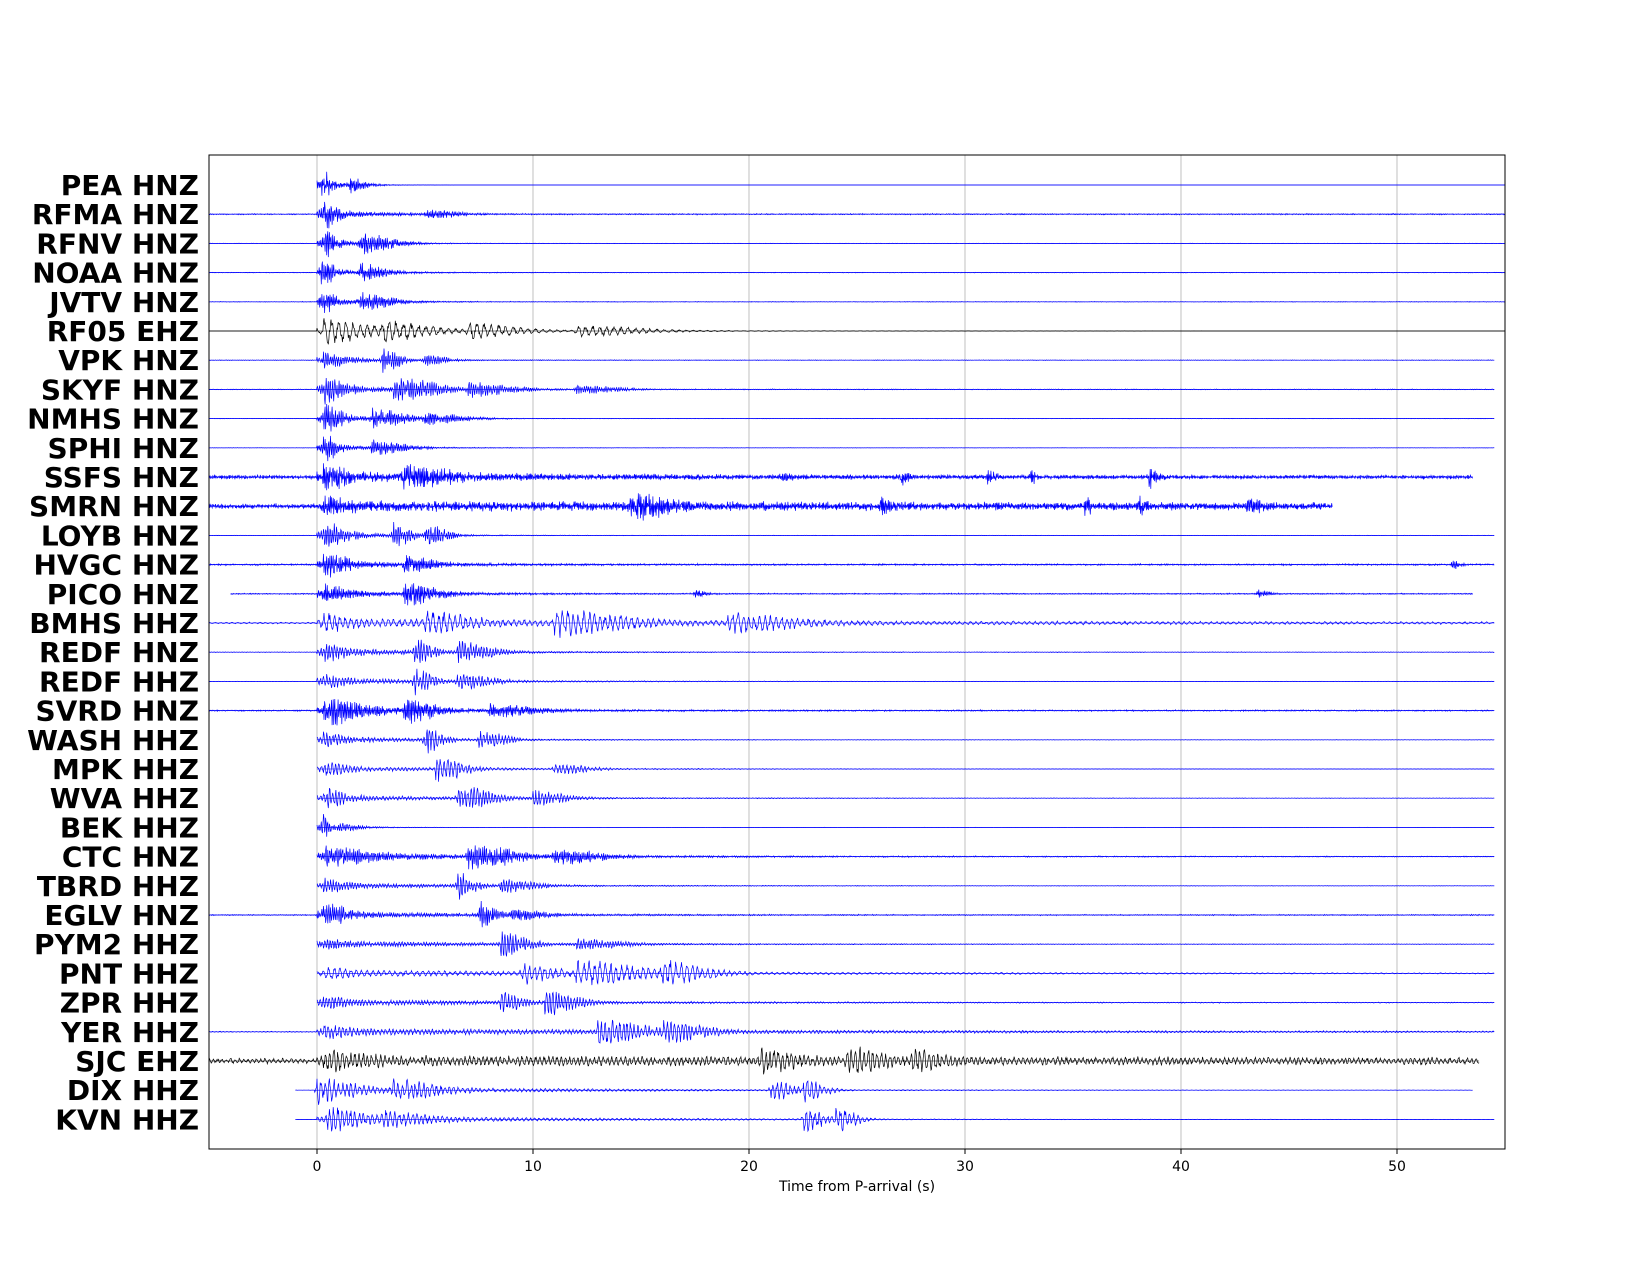 This screenshot has height=1275, width=1650. Describe the element at coordinates (129, 1003) in the screenshot. I see `station-label: ZPR HHZ` at that location.